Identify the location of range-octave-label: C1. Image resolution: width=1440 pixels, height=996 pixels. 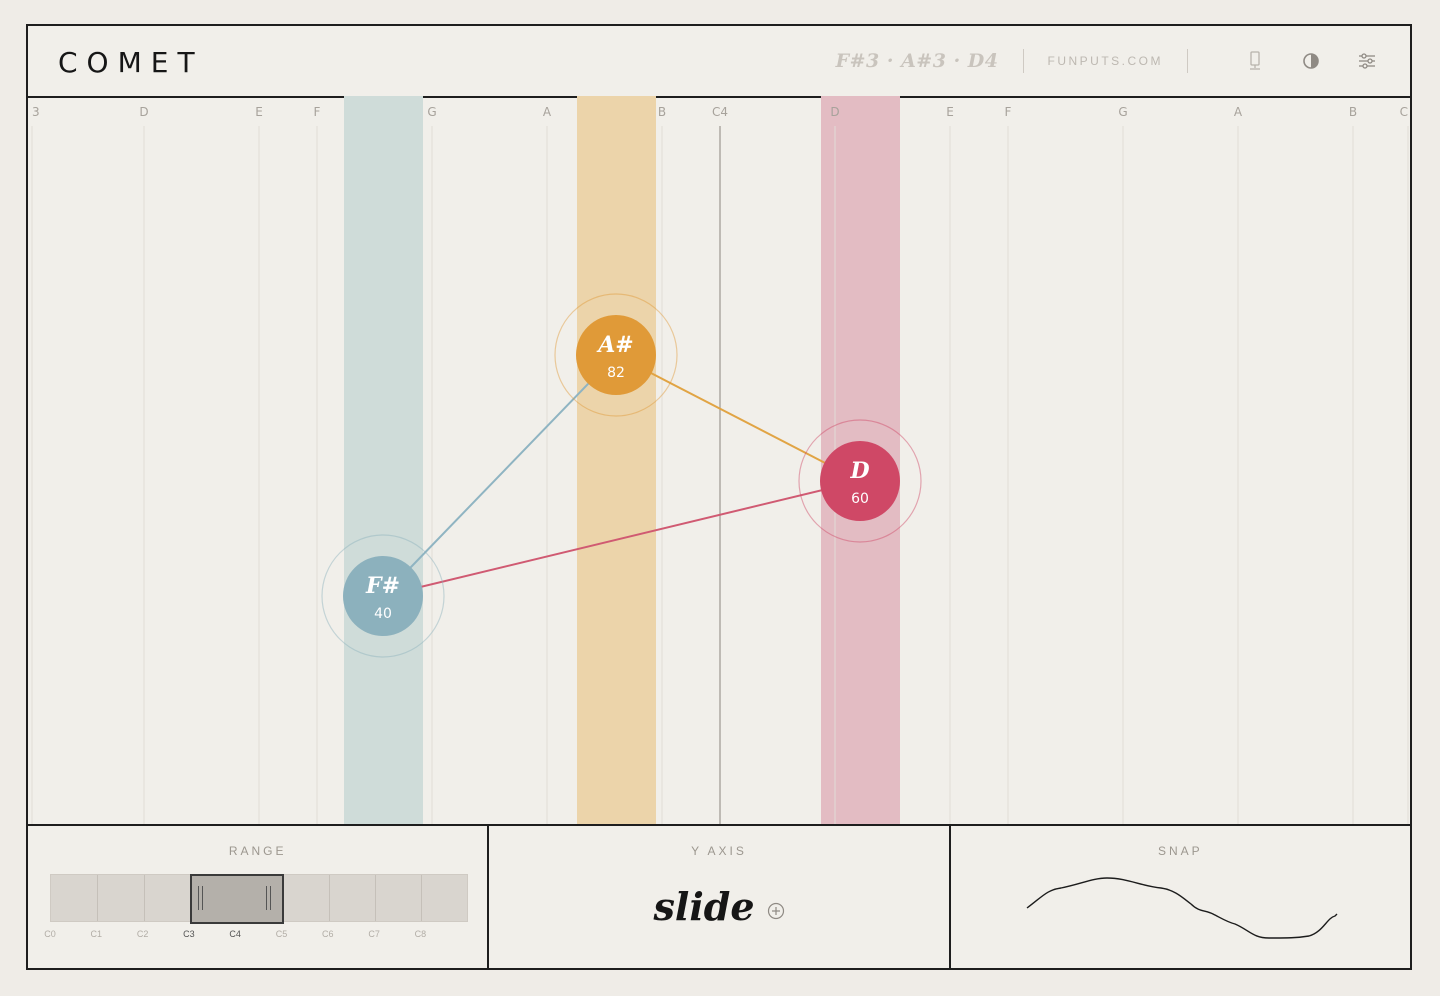
(96, 934).